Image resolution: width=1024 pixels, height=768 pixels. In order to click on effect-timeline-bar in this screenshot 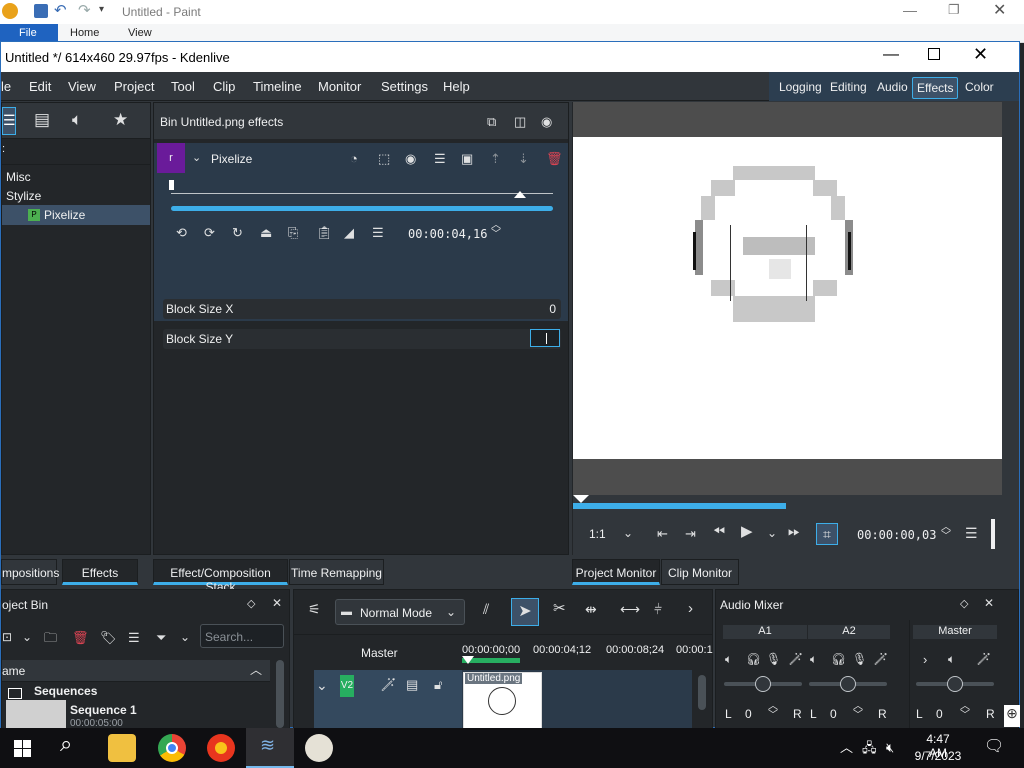, I will do `click(362, 208)`.